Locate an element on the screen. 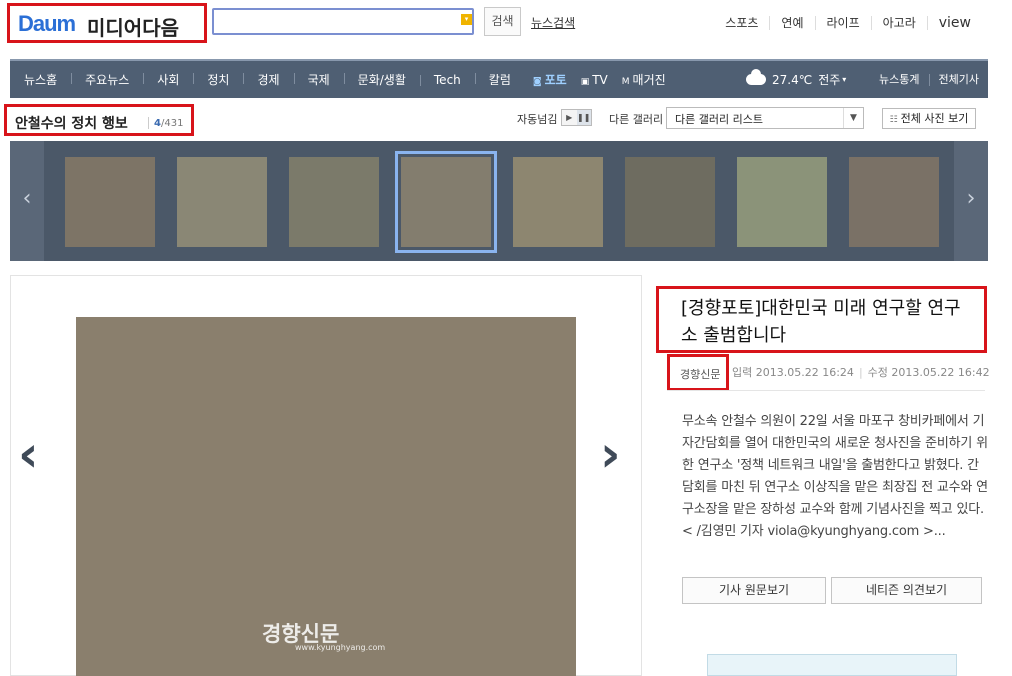 Image resolution: width=1012 pixels, height=676 pixels. source-box: 경향신문 is located at coordinates (698, 372).